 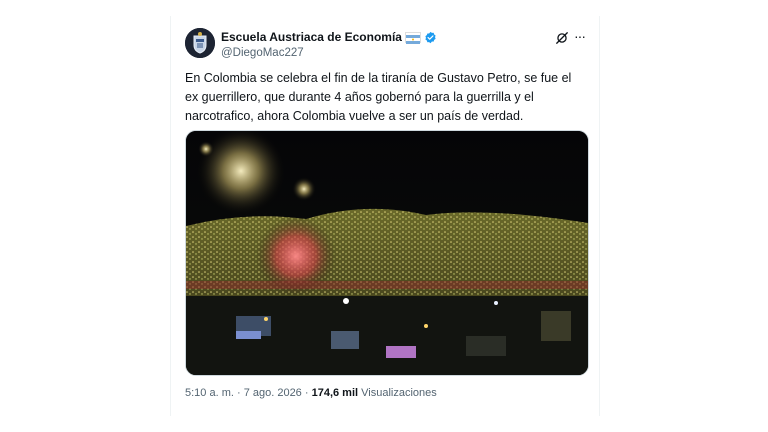 I want to click on verified-badge-icon, so click(x=430, y=37).